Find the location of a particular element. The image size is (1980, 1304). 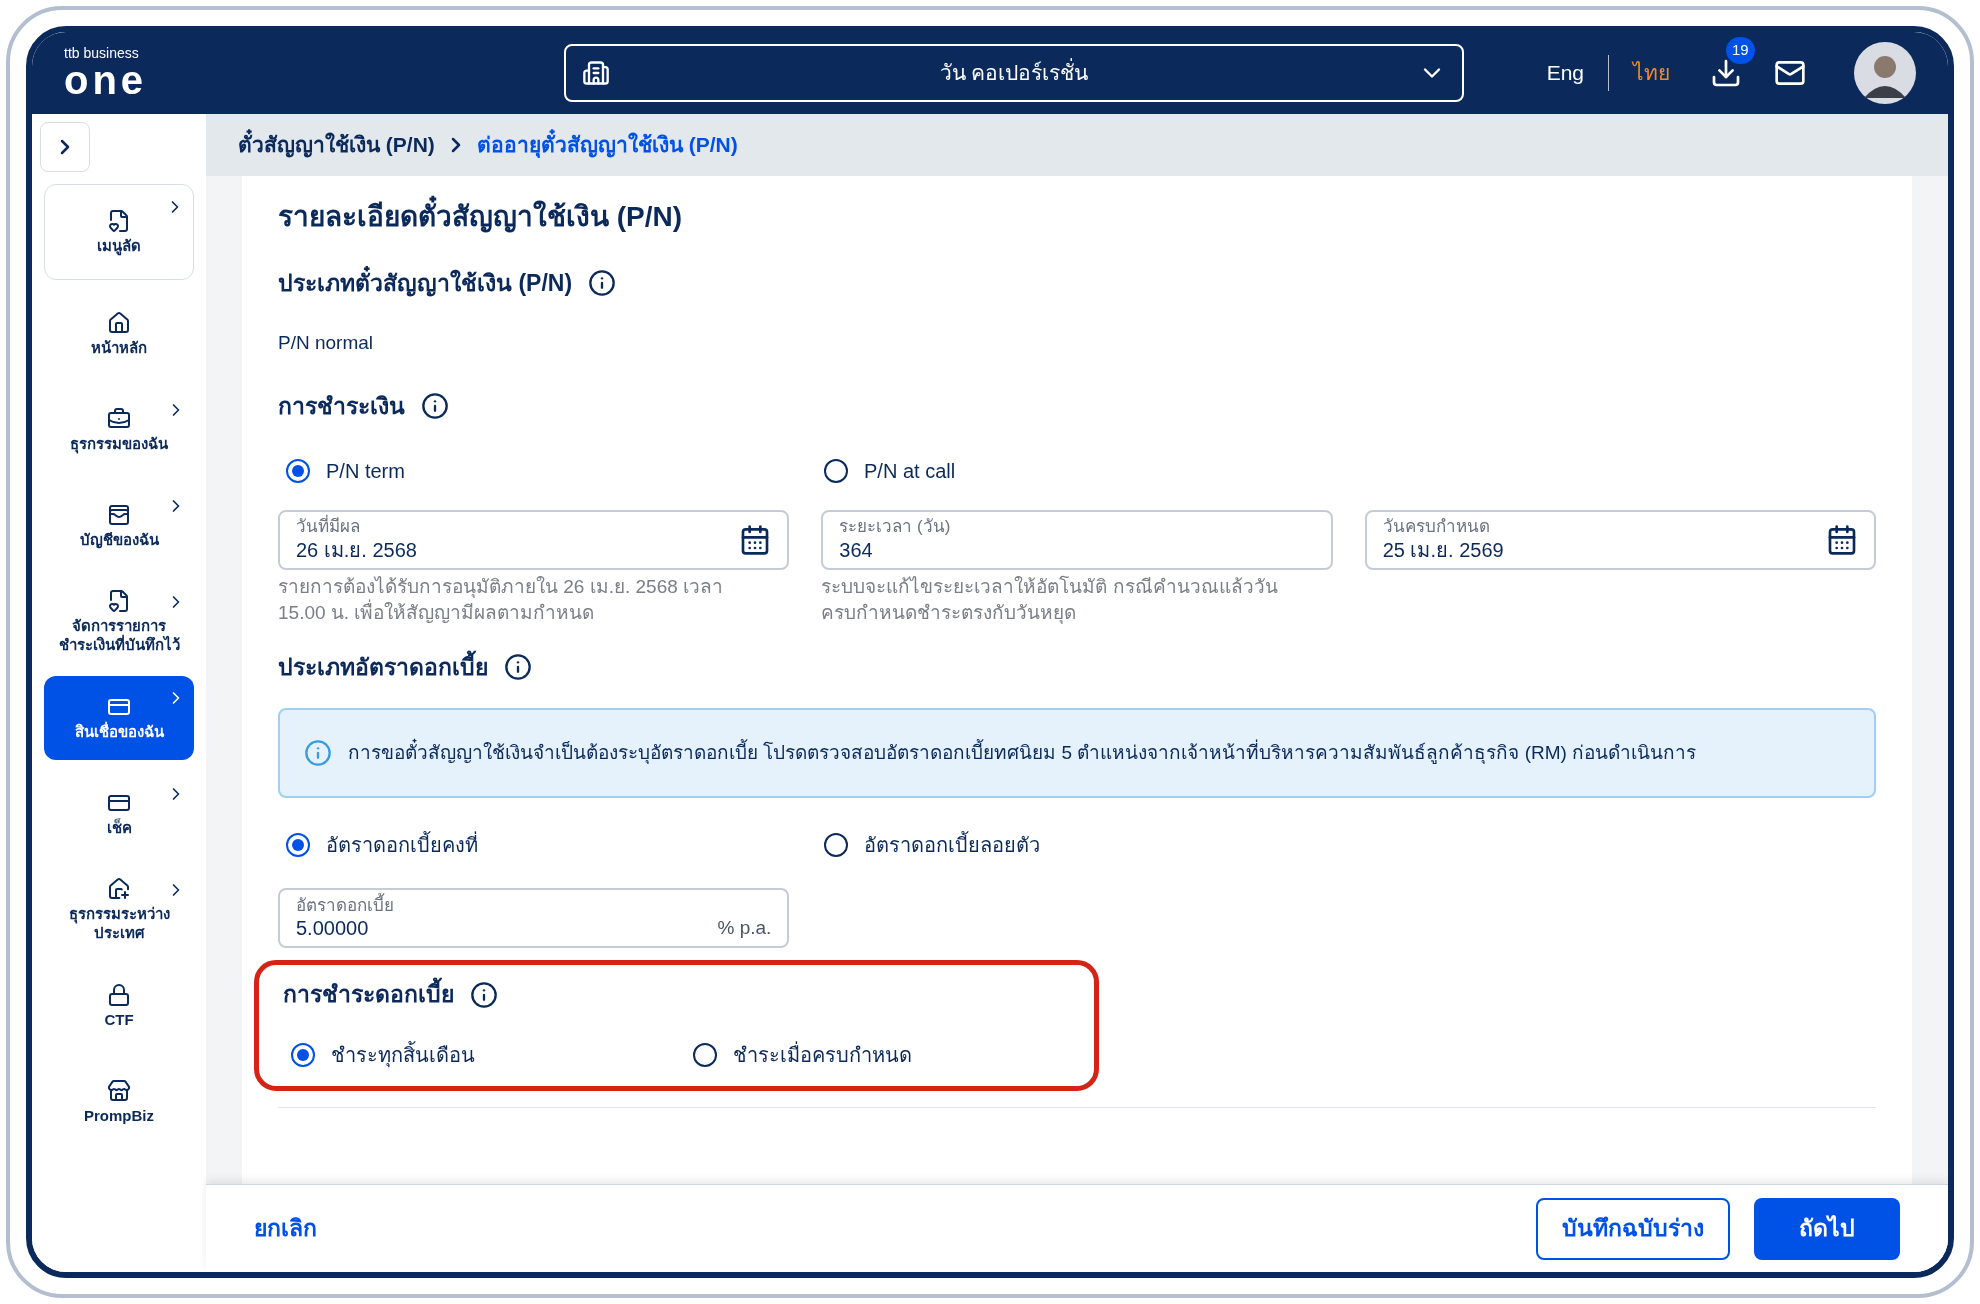

section-heading: ประเภทอัตราดอกเบี้ย is located at coordinates (383, 667).